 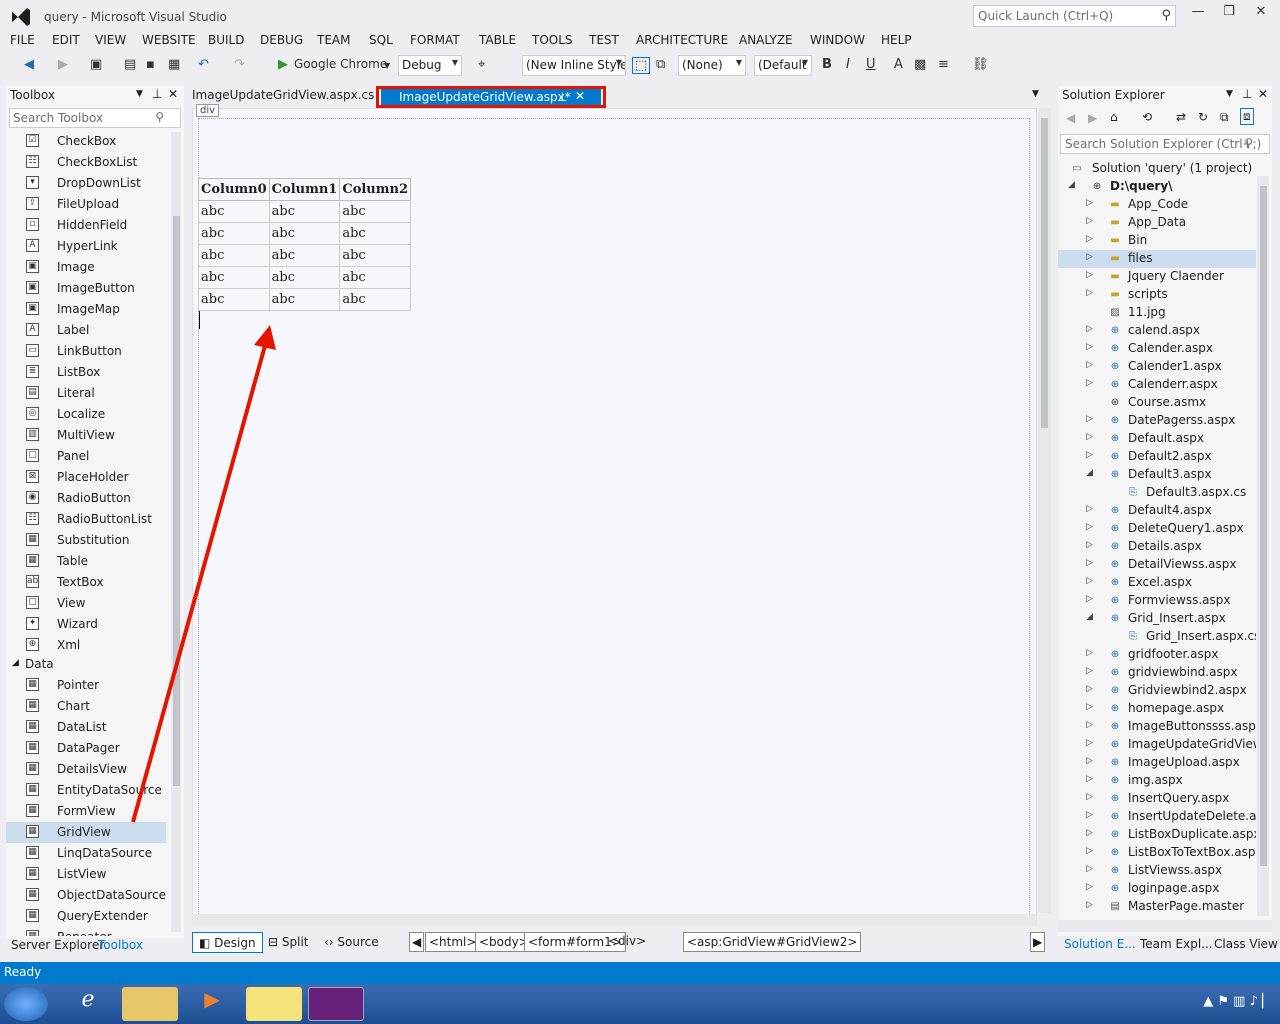 I want to click on breadcrumb-item: <div>, so click(x=627, y=942).